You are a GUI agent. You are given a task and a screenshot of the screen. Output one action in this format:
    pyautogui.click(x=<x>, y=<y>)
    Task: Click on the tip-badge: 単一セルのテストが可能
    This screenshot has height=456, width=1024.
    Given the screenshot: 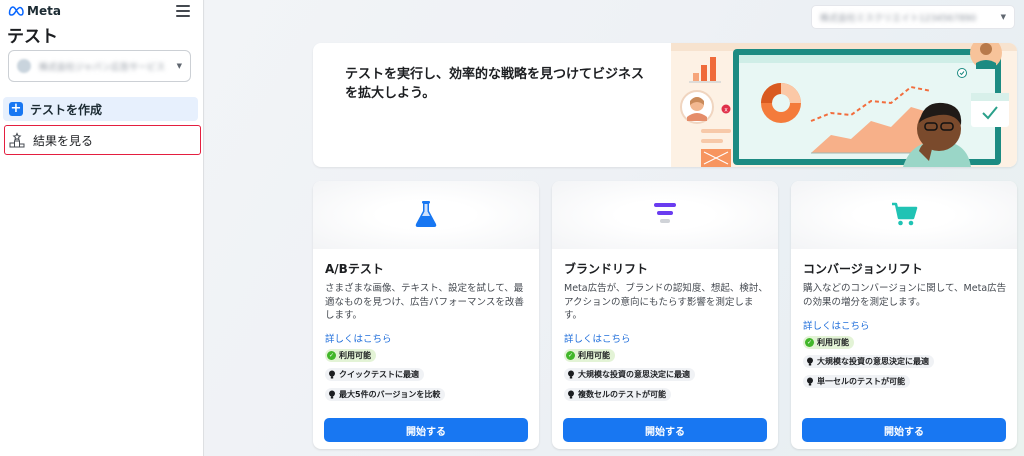 What is the action you would take?
    pyautogui.click(x=856, y=381)
    